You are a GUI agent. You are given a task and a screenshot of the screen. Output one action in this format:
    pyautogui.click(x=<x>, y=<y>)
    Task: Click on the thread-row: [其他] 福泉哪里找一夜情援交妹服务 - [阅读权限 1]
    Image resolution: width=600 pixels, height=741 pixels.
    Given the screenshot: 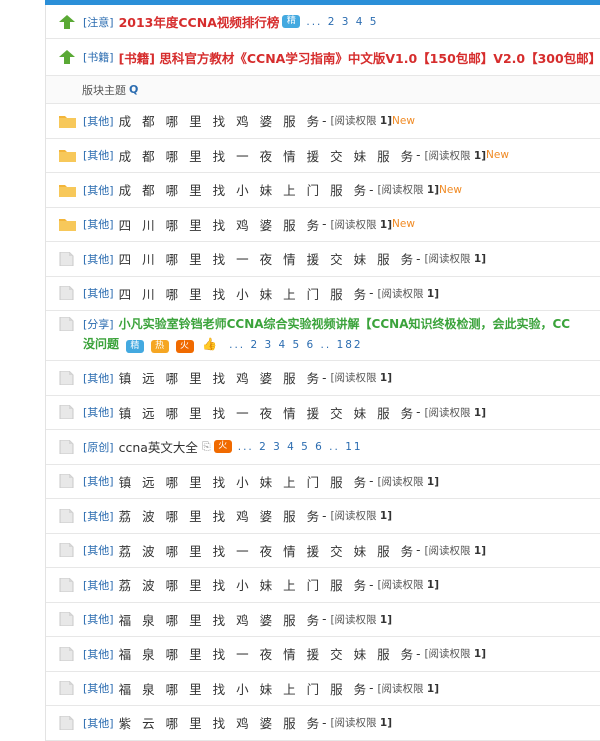 What is the action you would take?
    pyautogui.click(x=323, y=654)
    